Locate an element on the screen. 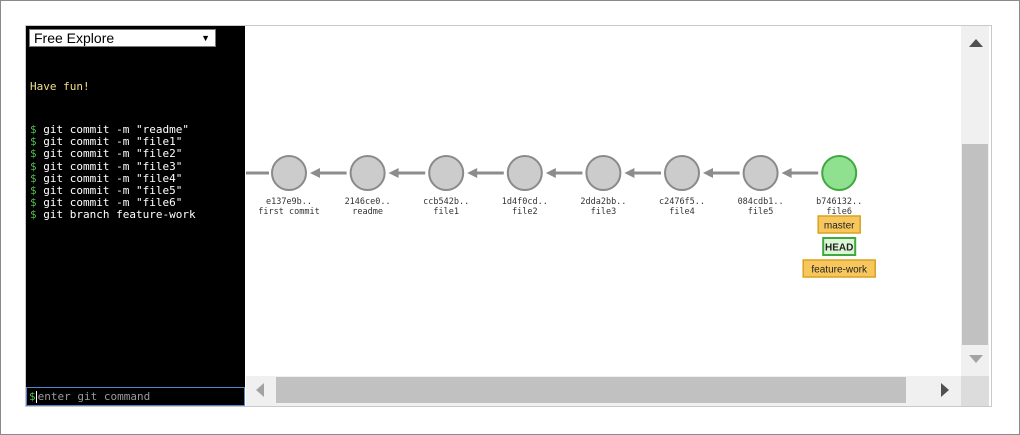 The image size is (1020, 435). terminal-command-text: git branch feature-work is located at coordinates (119, 215).